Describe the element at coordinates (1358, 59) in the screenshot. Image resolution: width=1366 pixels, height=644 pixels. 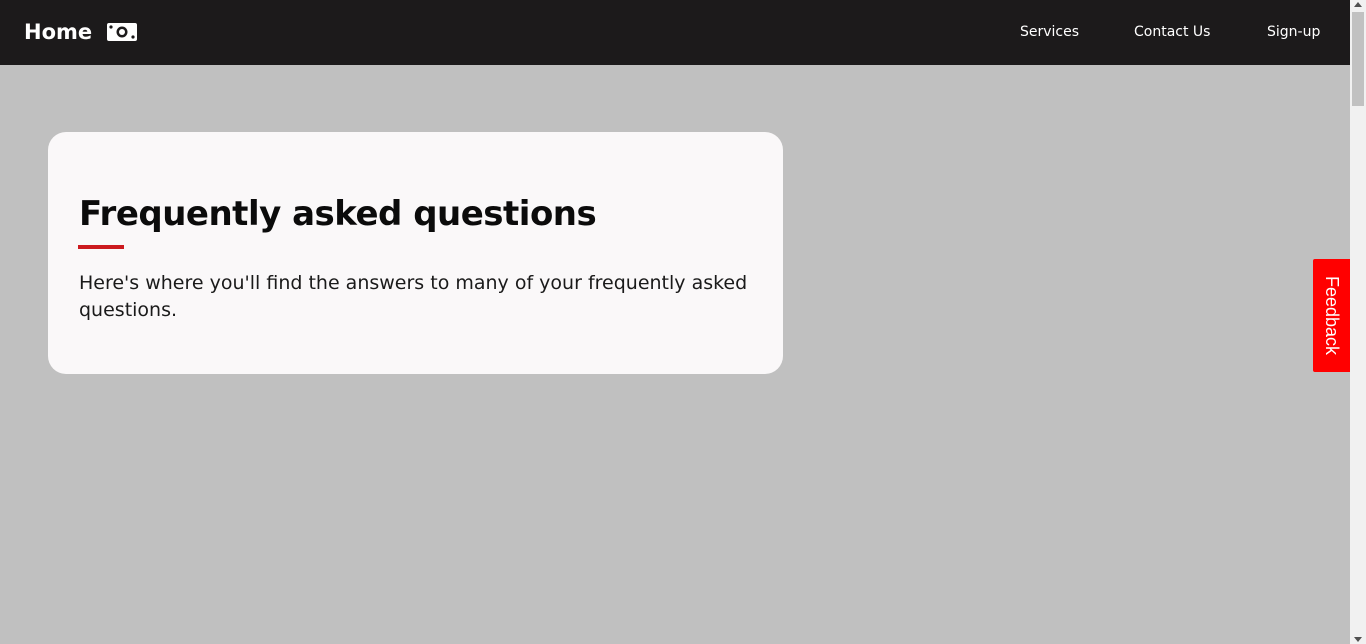
I see `scrollbar-thumb` at that location.